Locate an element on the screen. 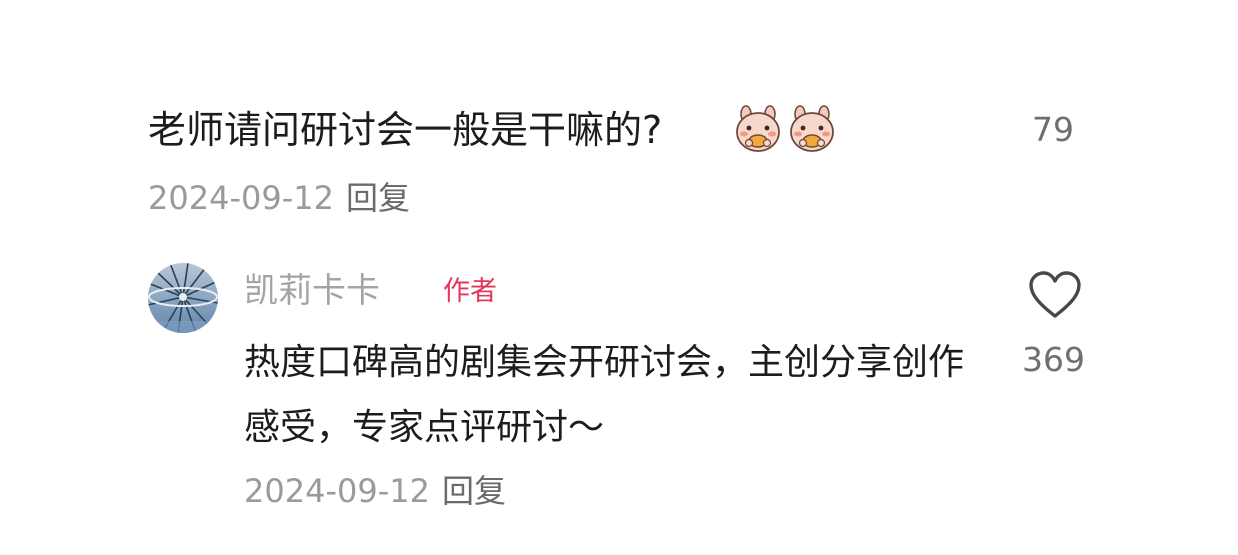 The image size is (1238, 555). comment-meta: 2024-09-12 回复 is located at coordinates (279, 198).